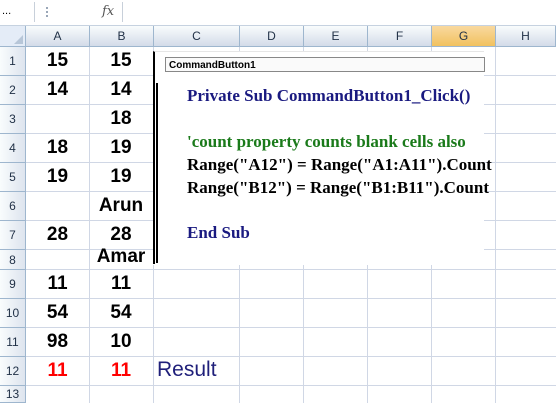 The width and height of the screenshot is (556, 403). I want to click on cell-a2: 14, so click(57, 90).